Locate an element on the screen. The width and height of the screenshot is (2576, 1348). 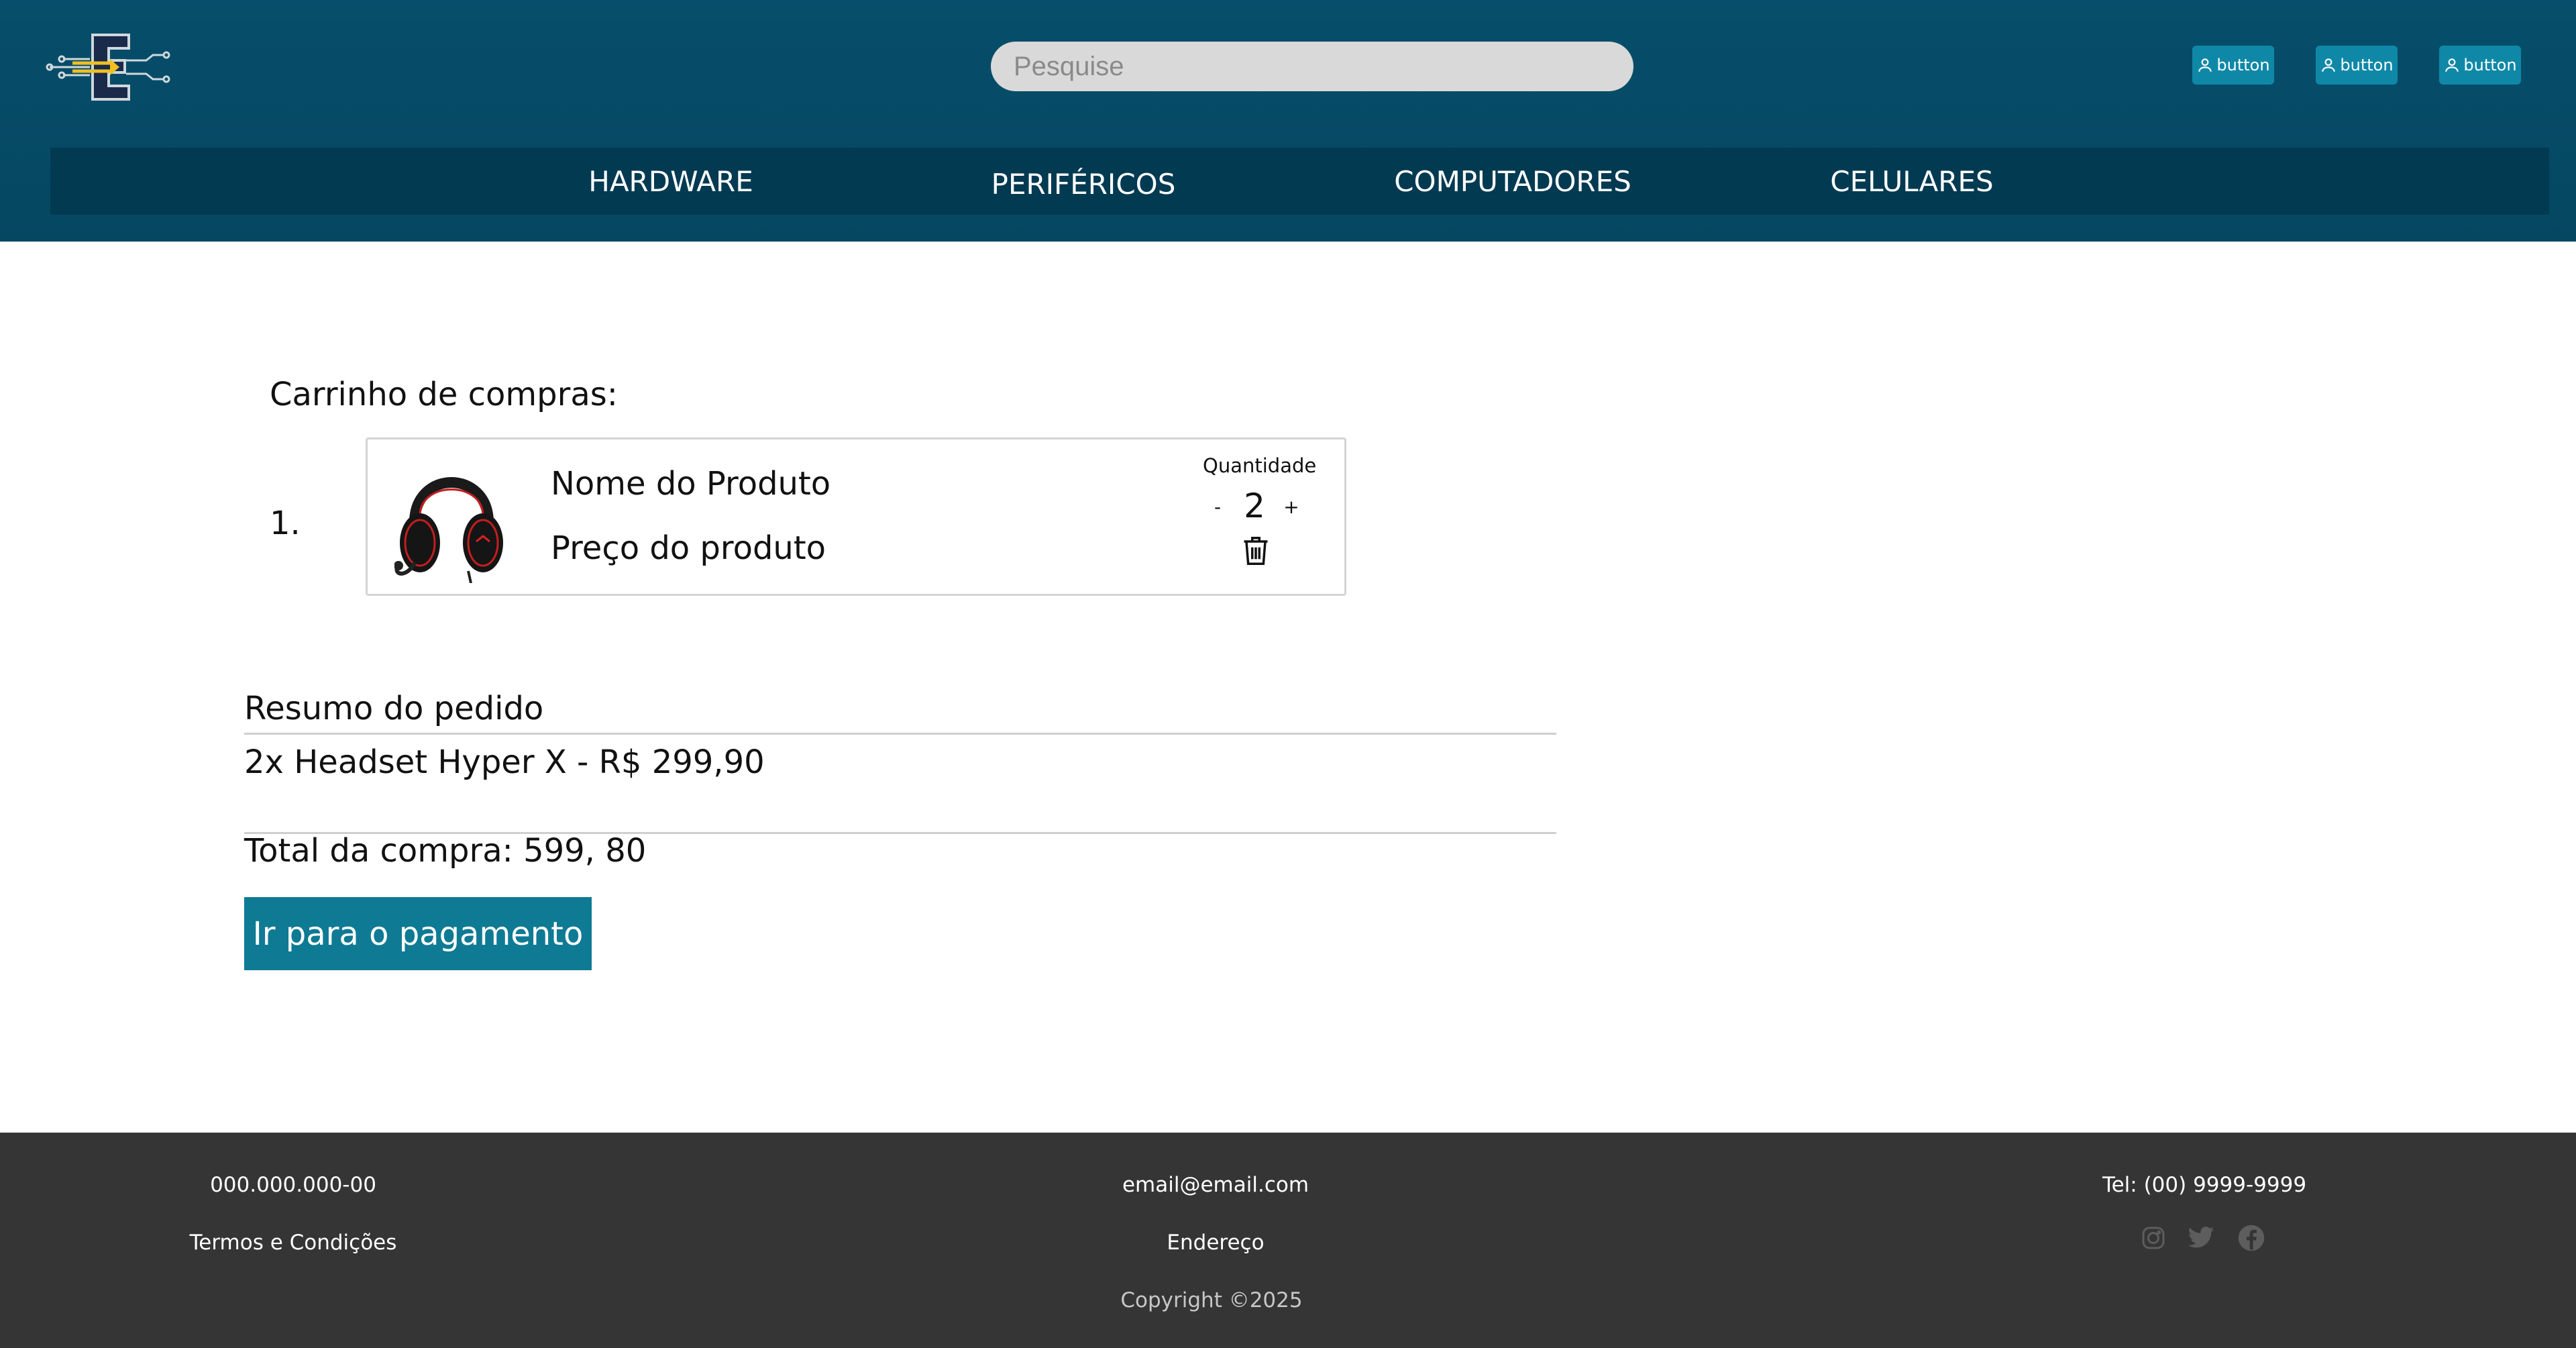
header-button-3: button is located at coordinates (2480, 65).